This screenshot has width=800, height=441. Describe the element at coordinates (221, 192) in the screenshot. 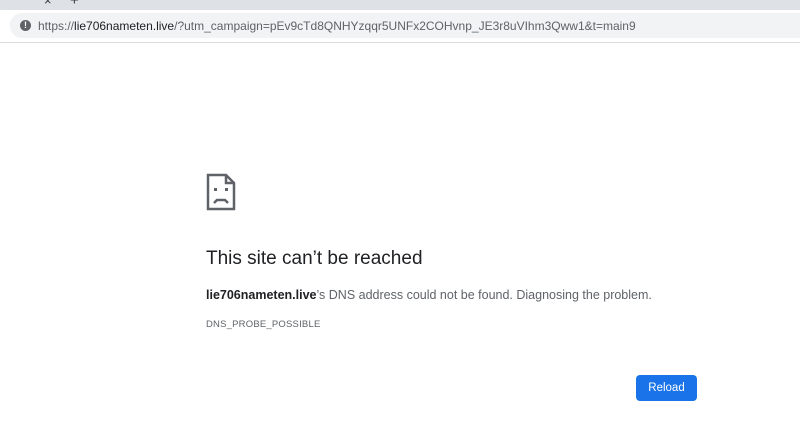

I see `sad-page-icon` at that location.